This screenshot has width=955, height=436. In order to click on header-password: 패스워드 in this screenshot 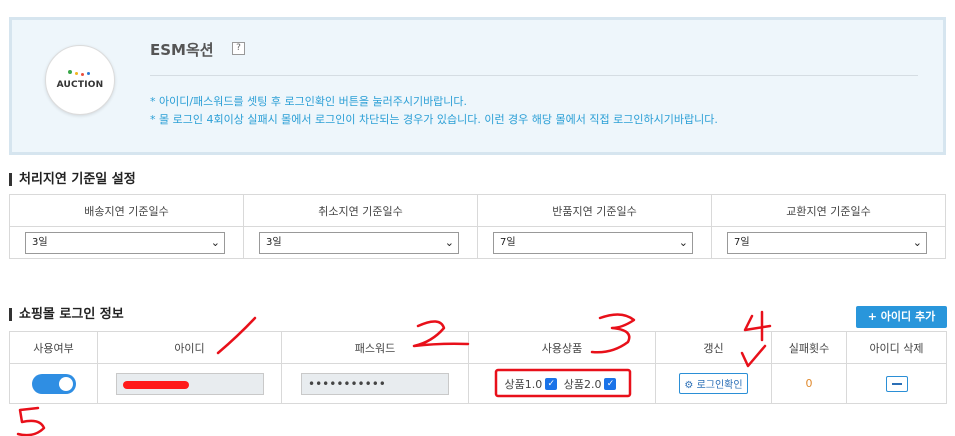, I will do `click(375, 347)`.